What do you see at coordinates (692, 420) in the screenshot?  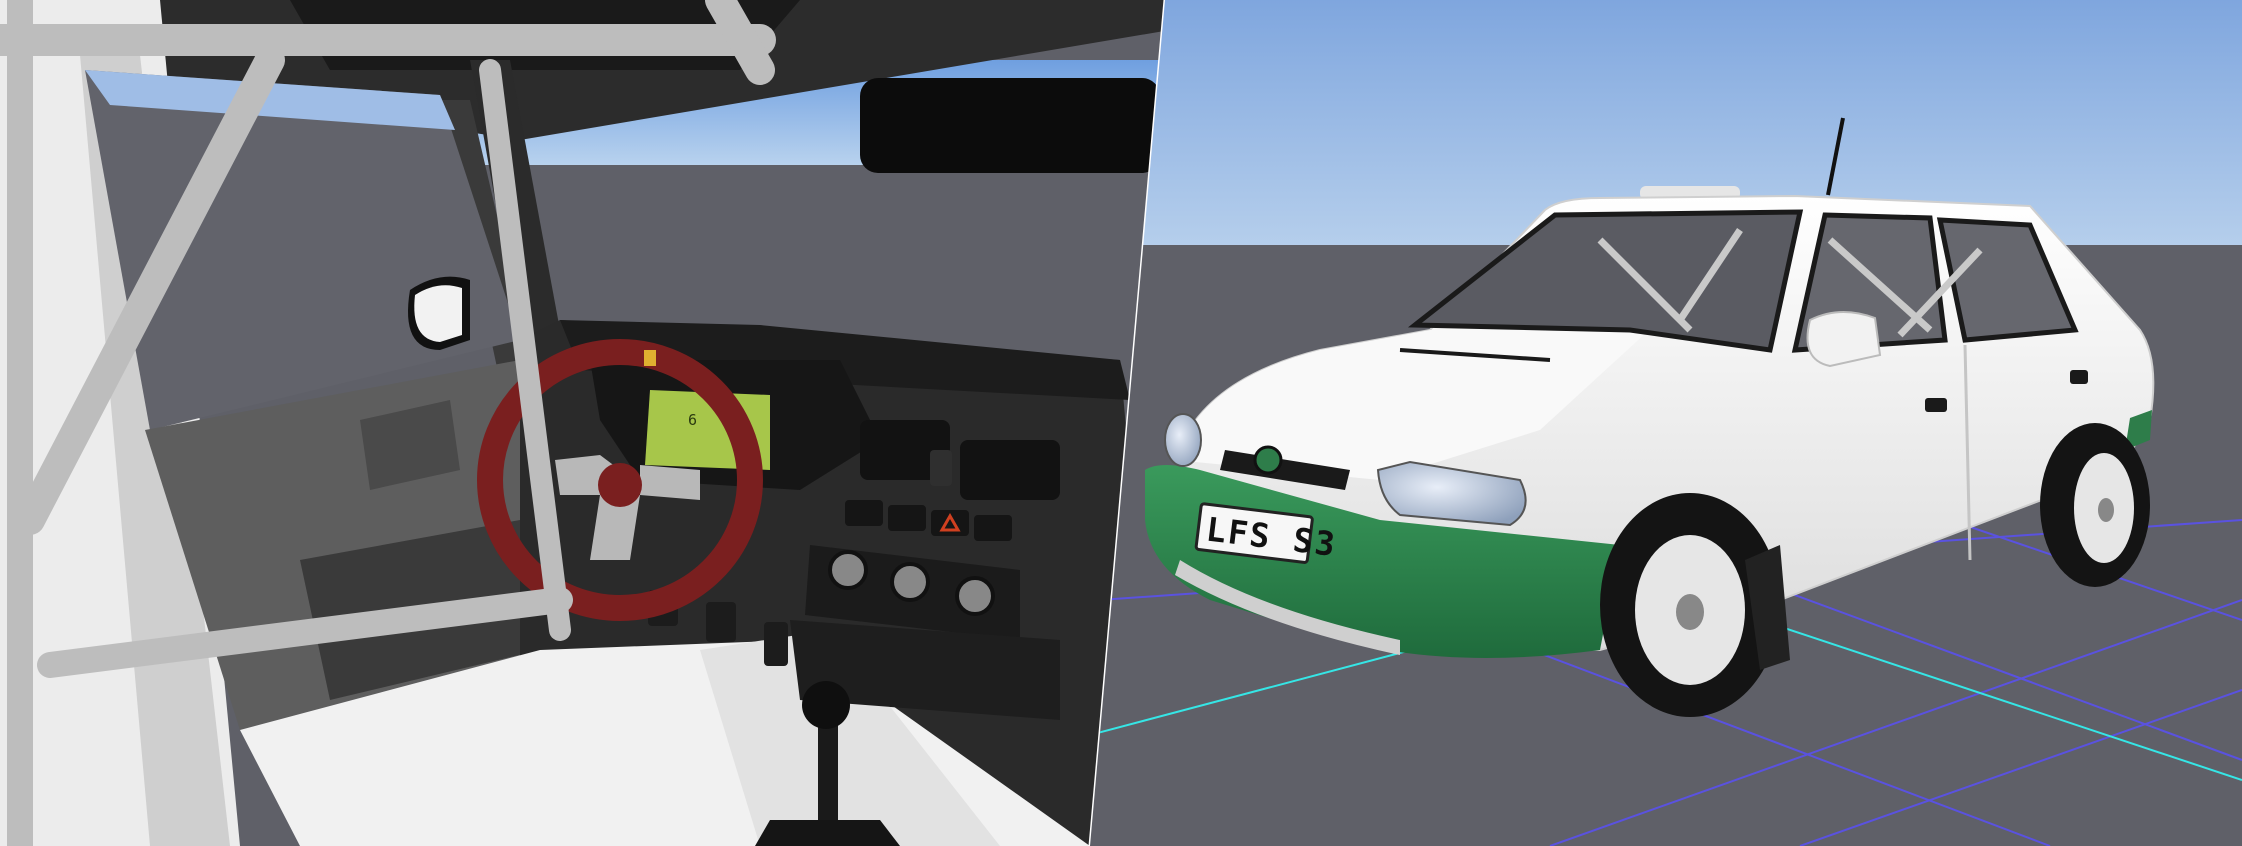 I see `dash-display-digits: 6` at bounding box center [692, 420].